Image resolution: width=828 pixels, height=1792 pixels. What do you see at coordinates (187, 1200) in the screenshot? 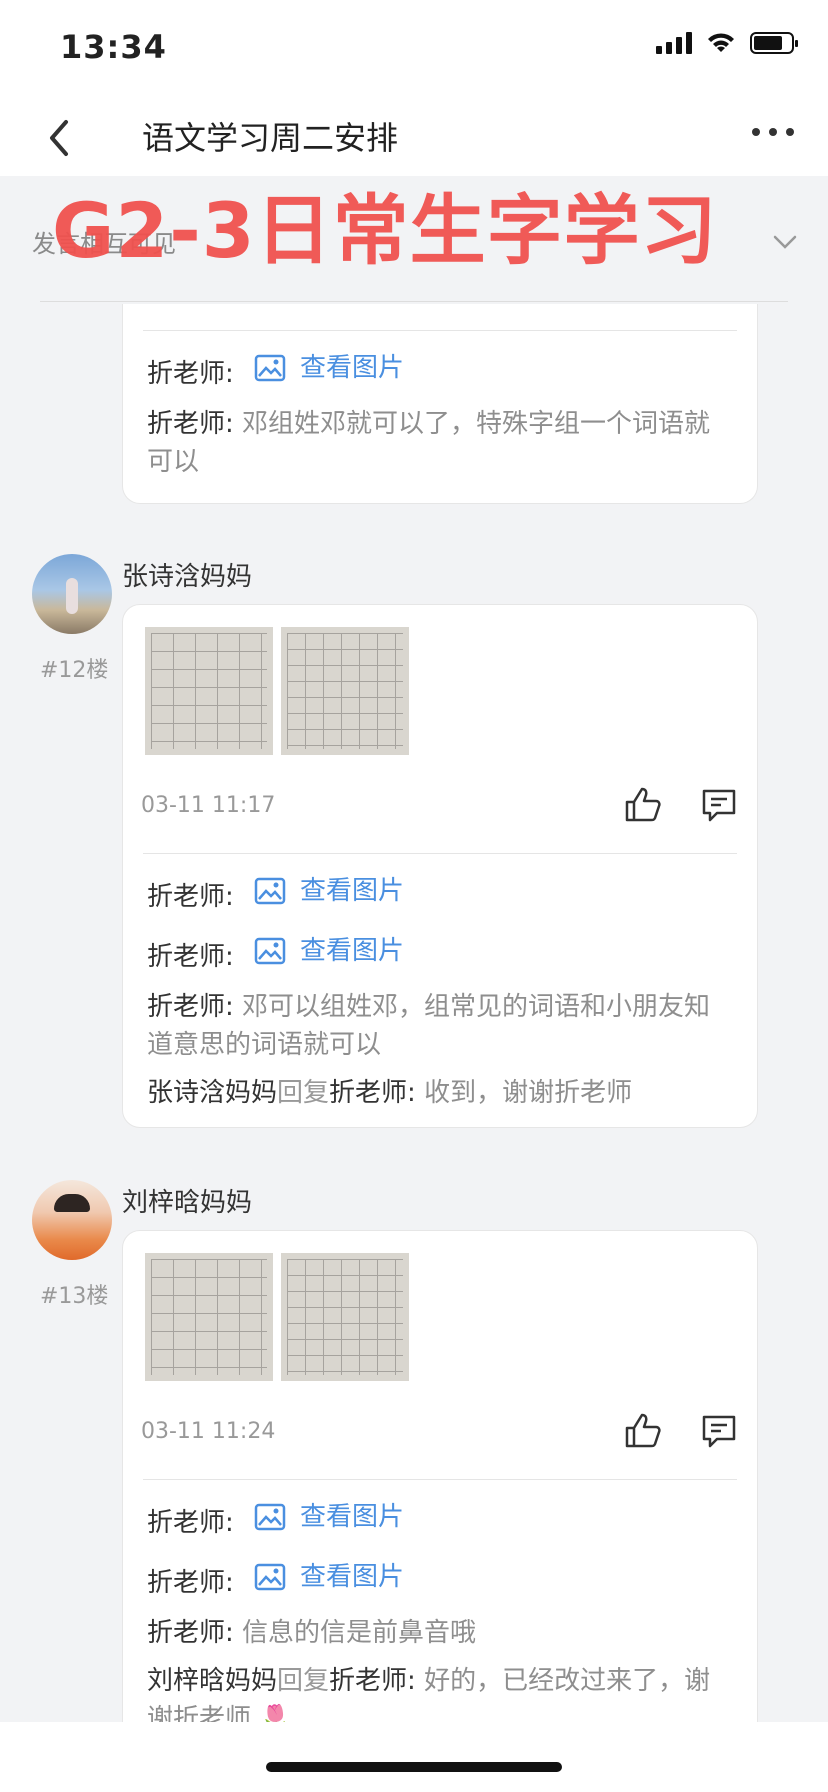
I see `floor-user-name: 刘梓晗妈妈` at bounding box center [187, 1200].